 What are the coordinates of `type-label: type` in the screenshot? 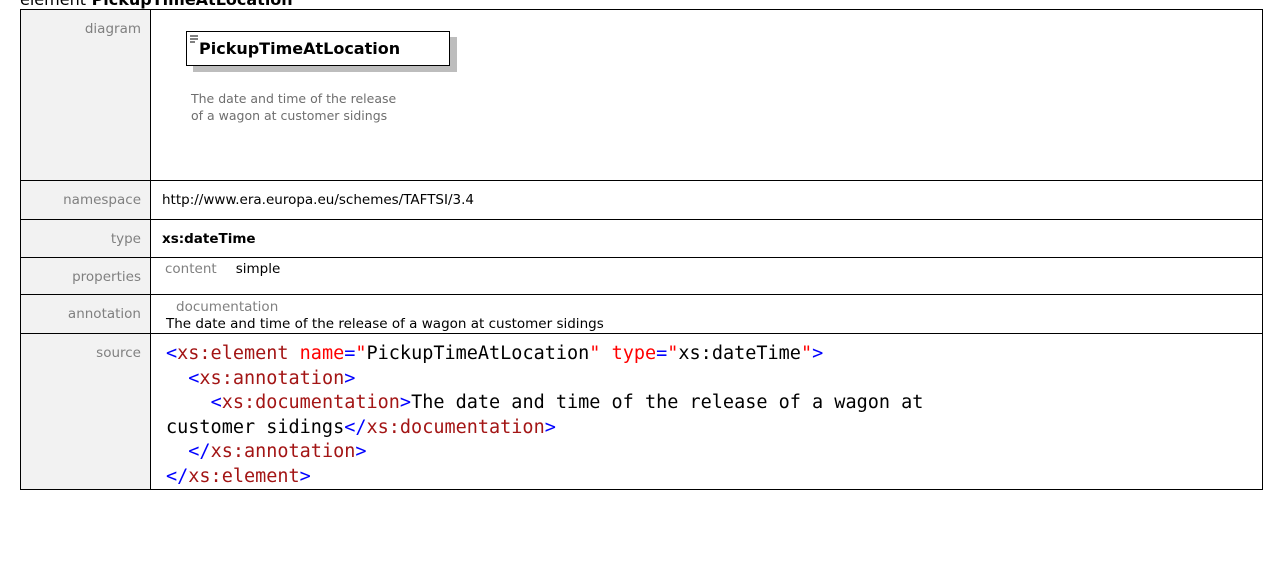 It's located at (125, 239).